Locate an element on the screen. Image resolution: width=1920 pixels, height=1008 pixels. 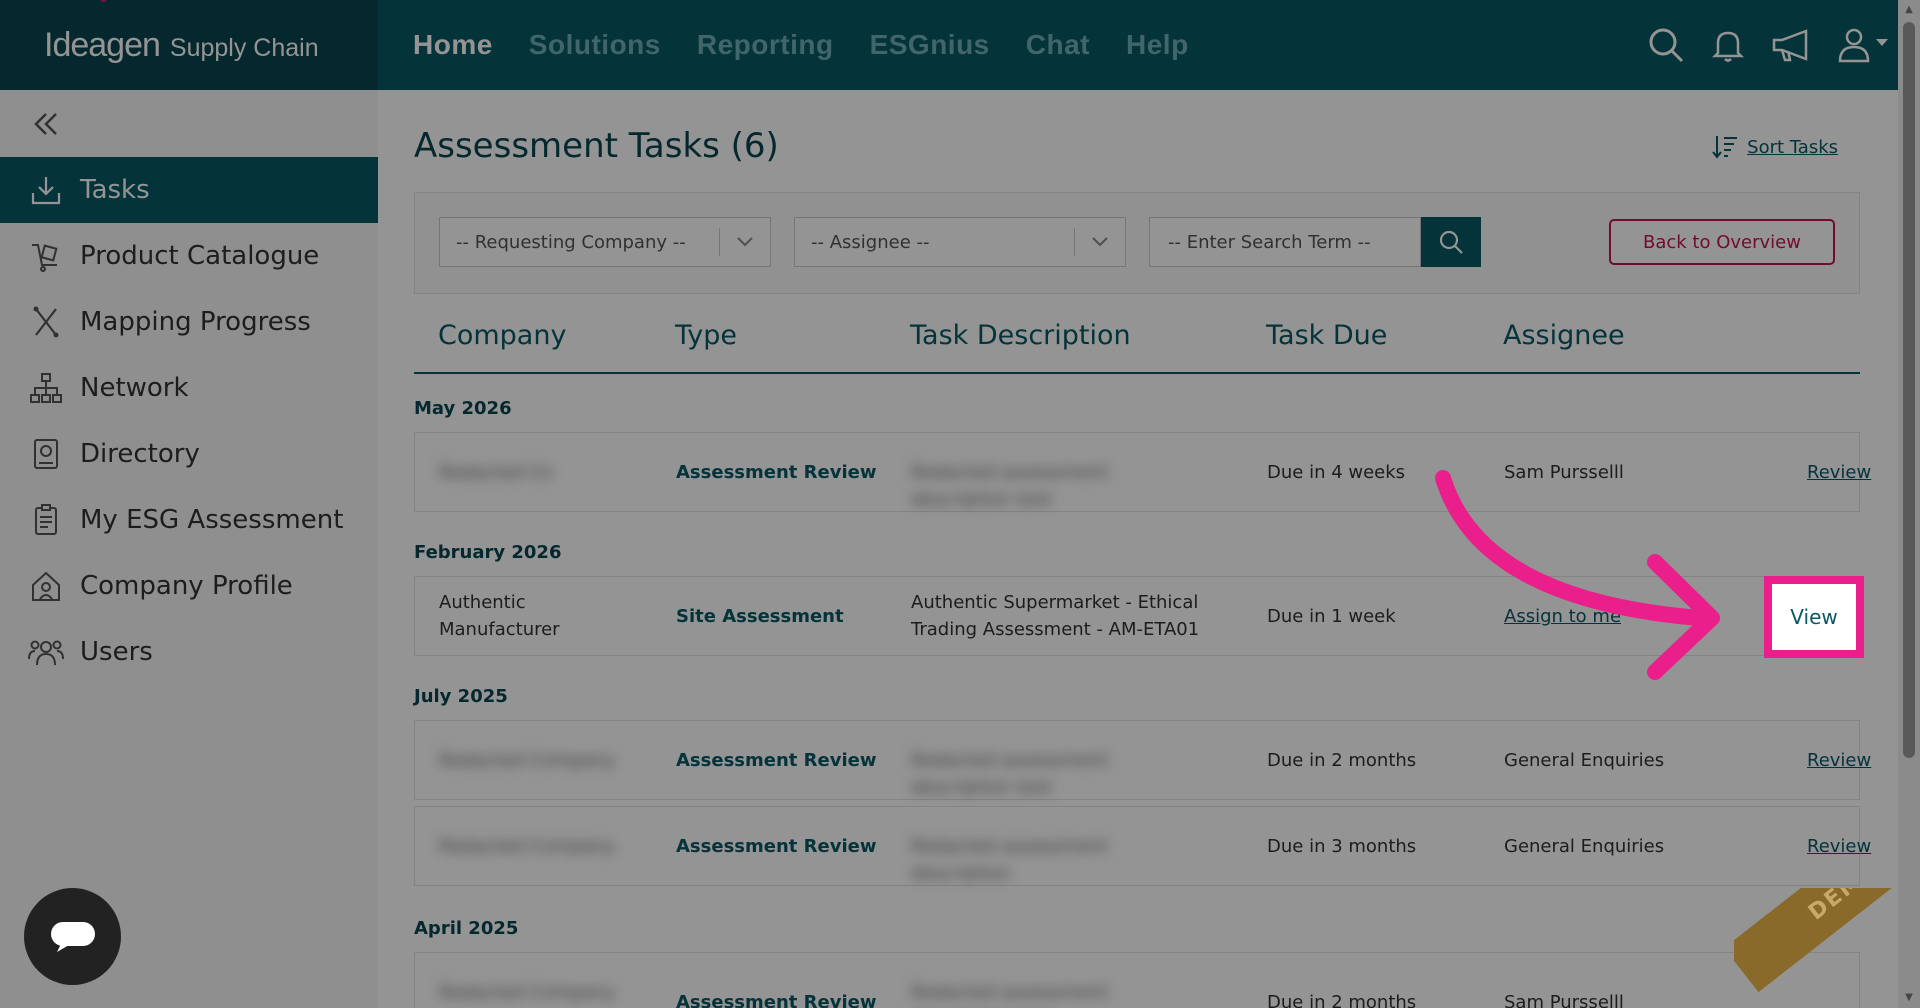
column-header-type: Type is located at coordinates (706, 335).